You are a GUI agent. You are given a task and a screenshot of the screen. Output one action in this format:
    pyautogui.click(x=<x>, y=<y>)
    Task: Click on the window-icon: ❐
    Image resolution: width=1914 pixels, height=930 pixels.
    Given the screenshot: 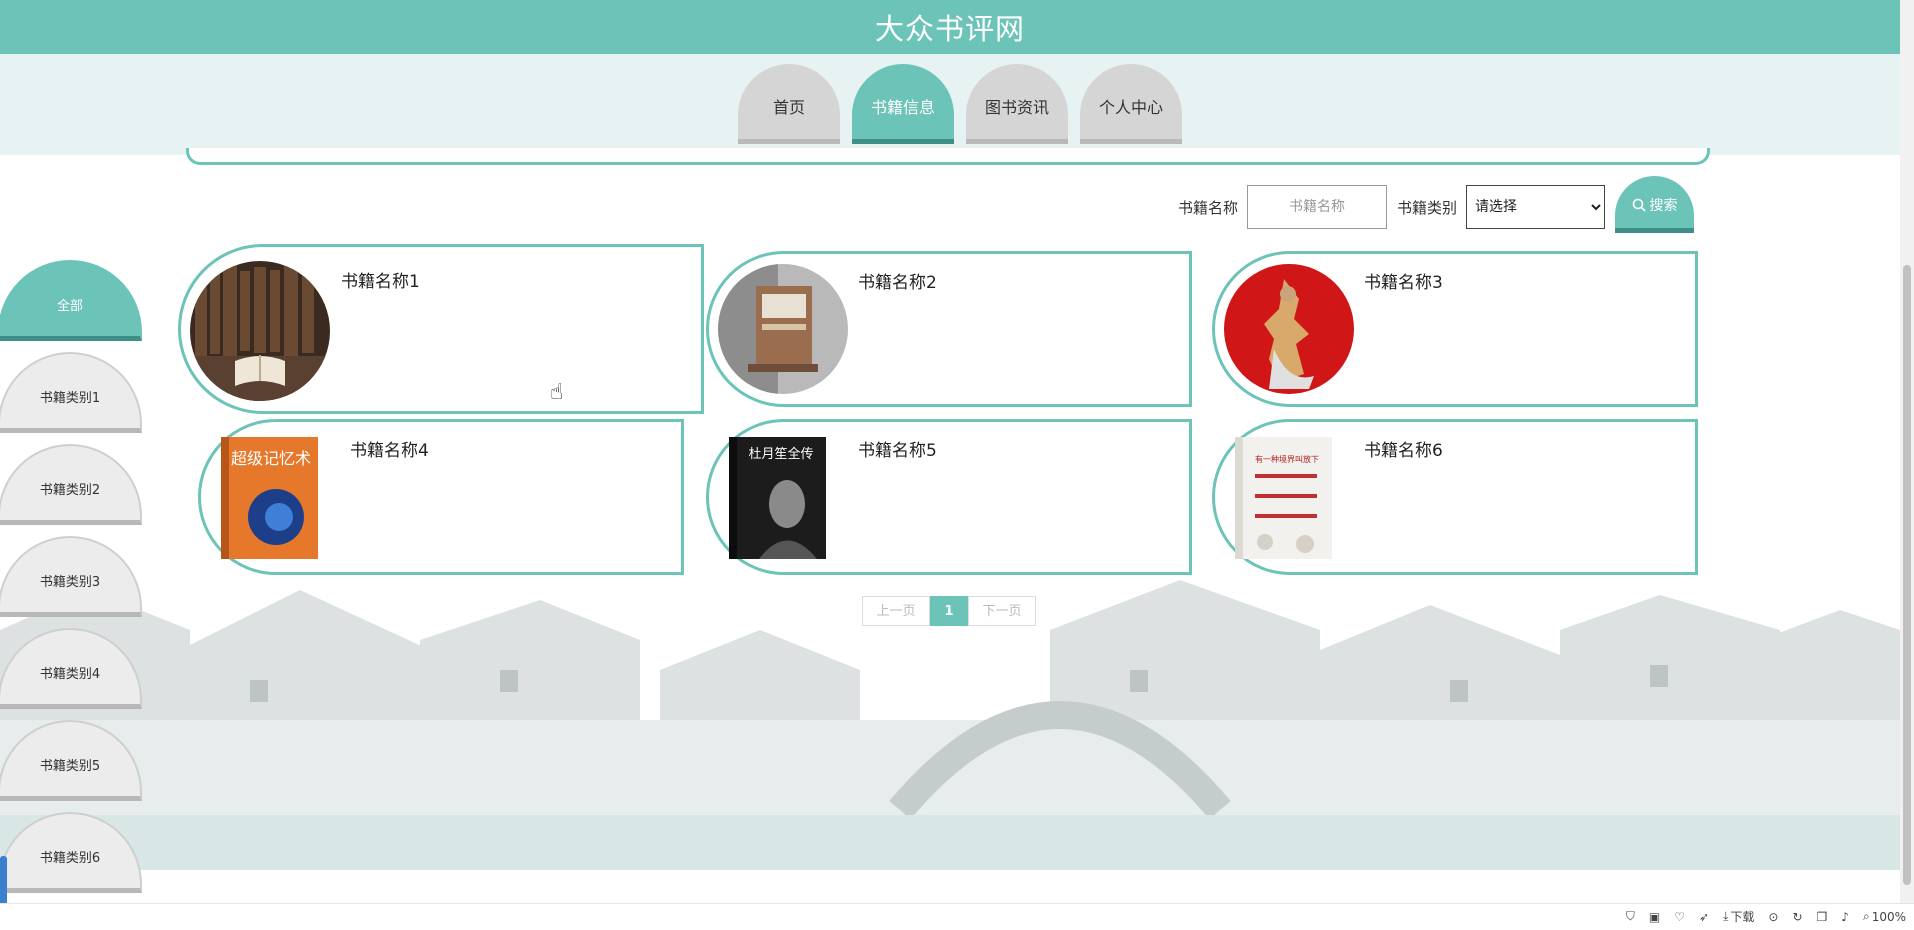 What is the action you would take?
    pyautogui.click(x=1822, y=917)
    